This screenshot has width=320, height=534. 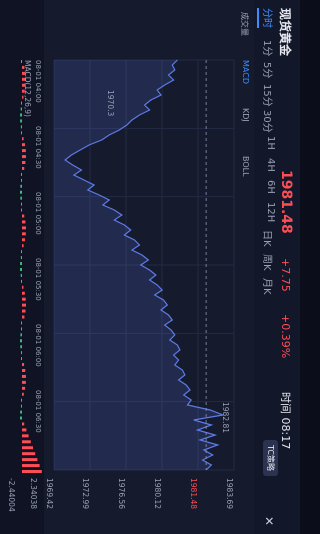 What do you see at coordinates (229, 494) in the screenshot?
I see `price-axis-label: 1983.69` at bounding box center [229, 494].